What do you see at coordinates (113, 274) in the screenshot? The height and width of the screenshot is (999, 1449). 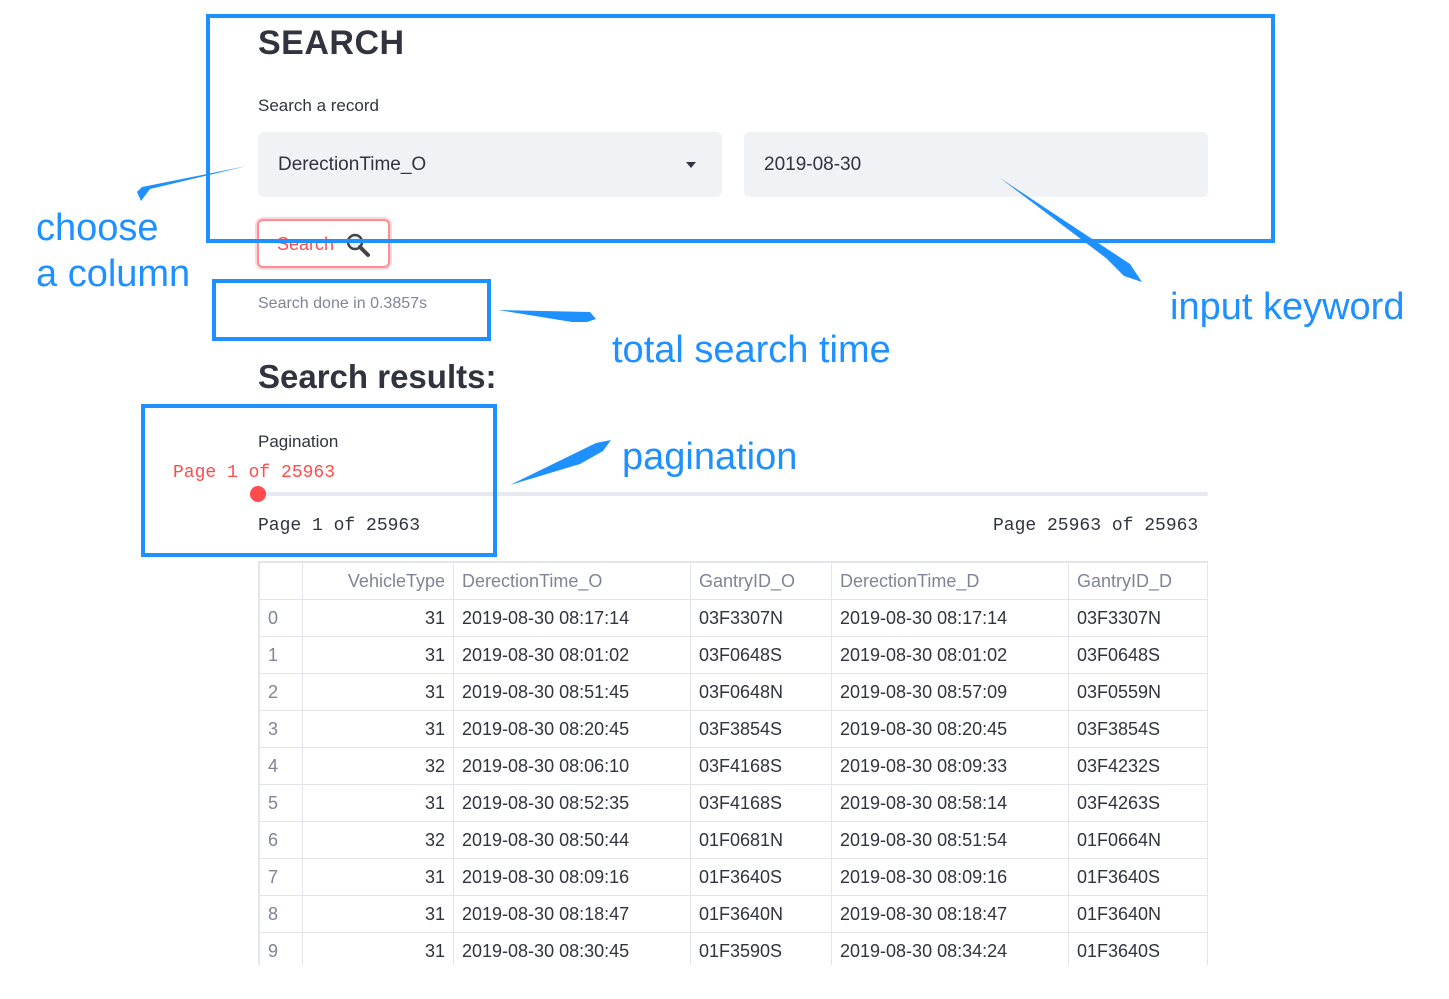 I see `annotation-choose-column-line2: a column` at bounding box center [113, 274].